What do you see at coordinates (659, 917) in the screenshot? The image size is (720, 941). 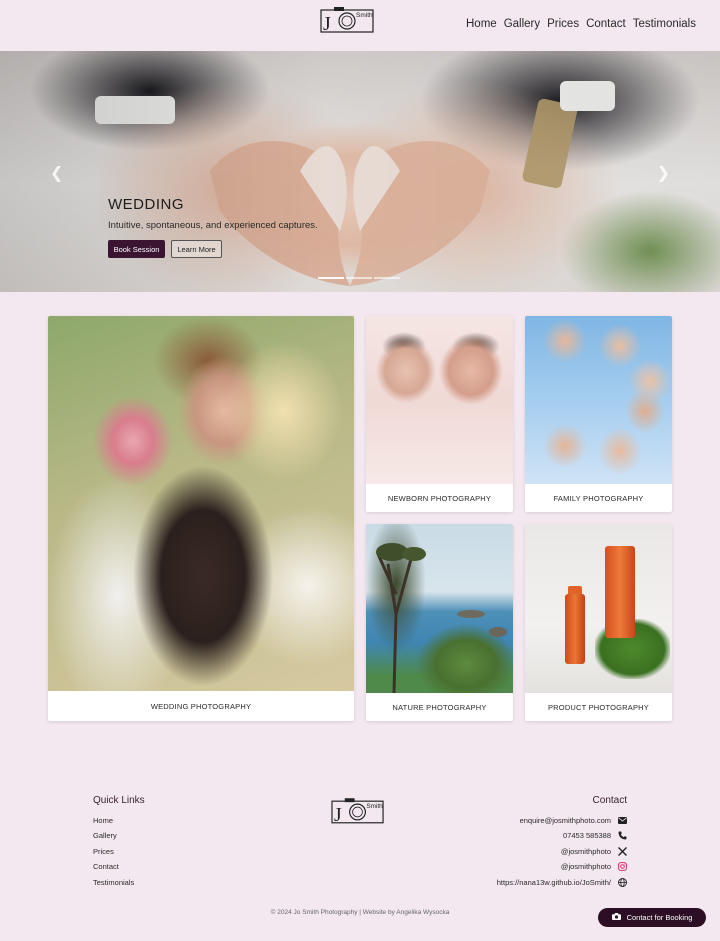 I see `contact-booking-label: Contact for Booking` at bounding box center [659, 917].